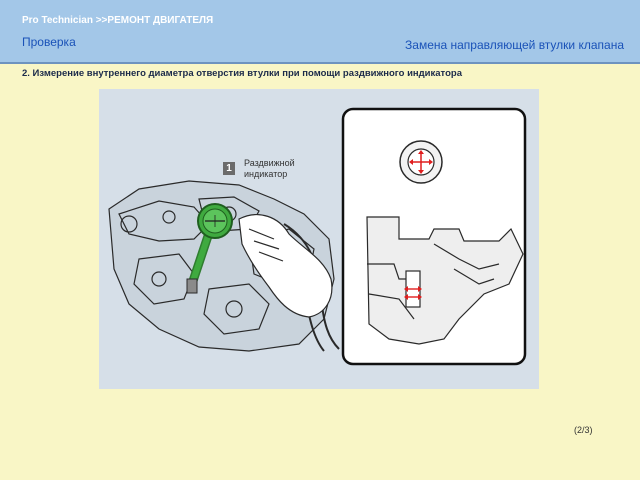 The image size is (640, 480). Describe the element at coordinates (49, 42) in the screenshot. I see `section-title: Проверка` at that location.